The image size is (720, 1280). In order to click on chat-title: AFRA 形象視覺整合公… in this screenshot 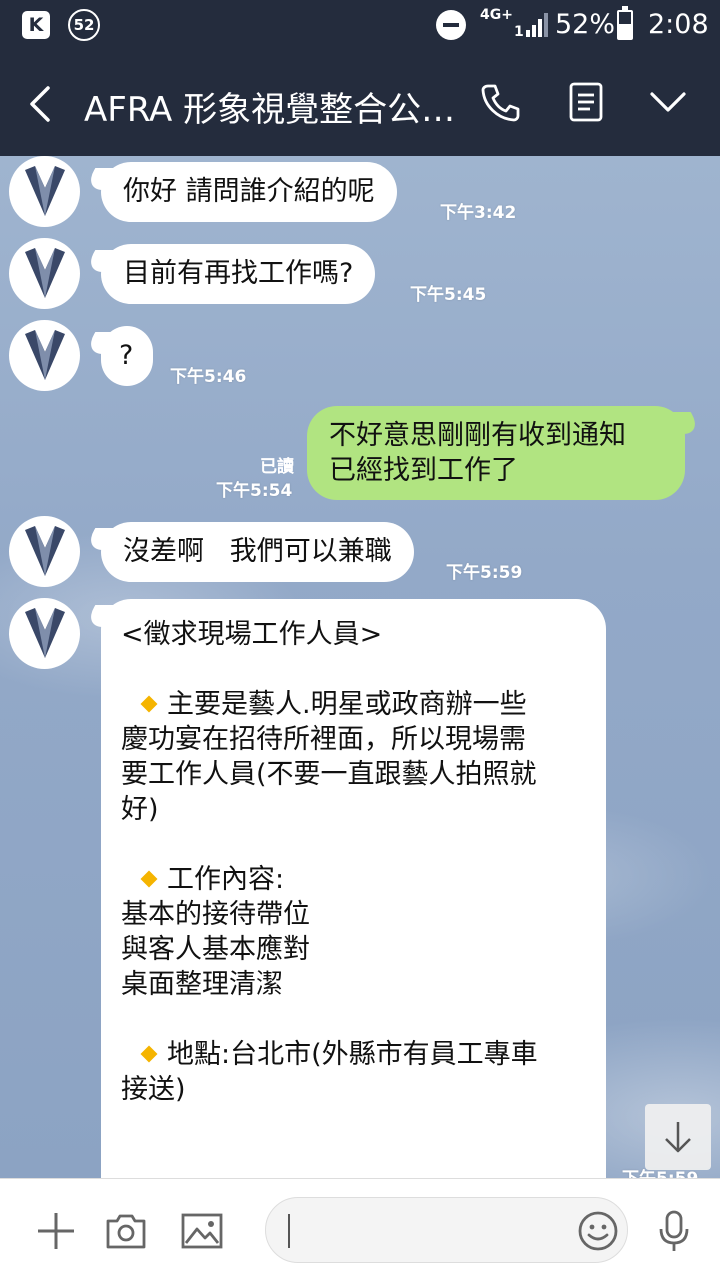, I will do `click(274, 106)`.